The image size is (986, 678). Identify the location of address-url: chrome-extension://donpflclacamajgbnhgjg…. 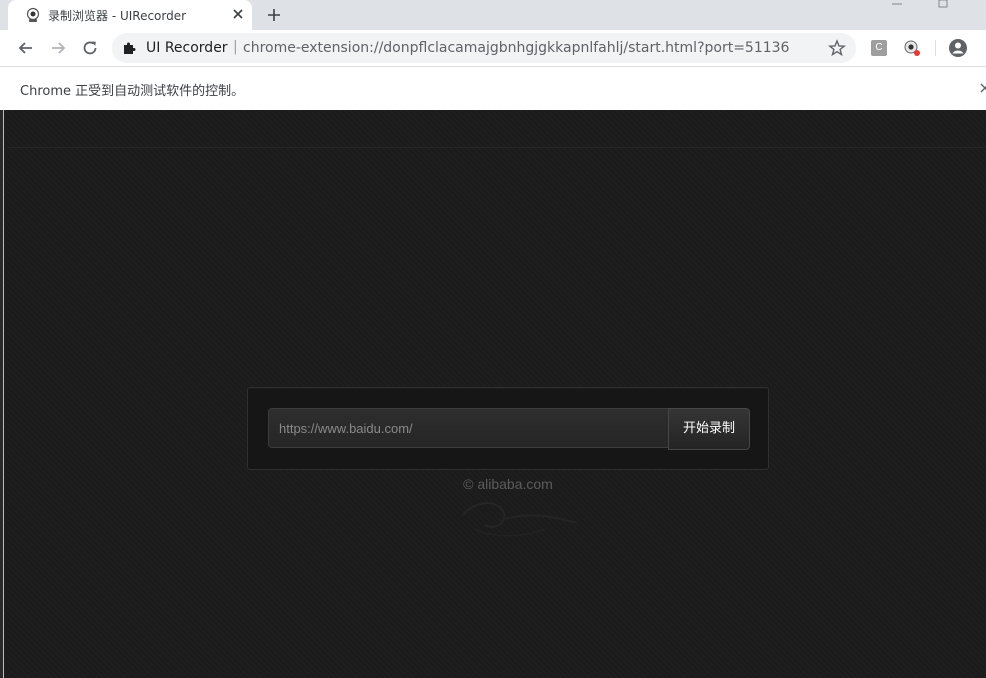
(516, 48).